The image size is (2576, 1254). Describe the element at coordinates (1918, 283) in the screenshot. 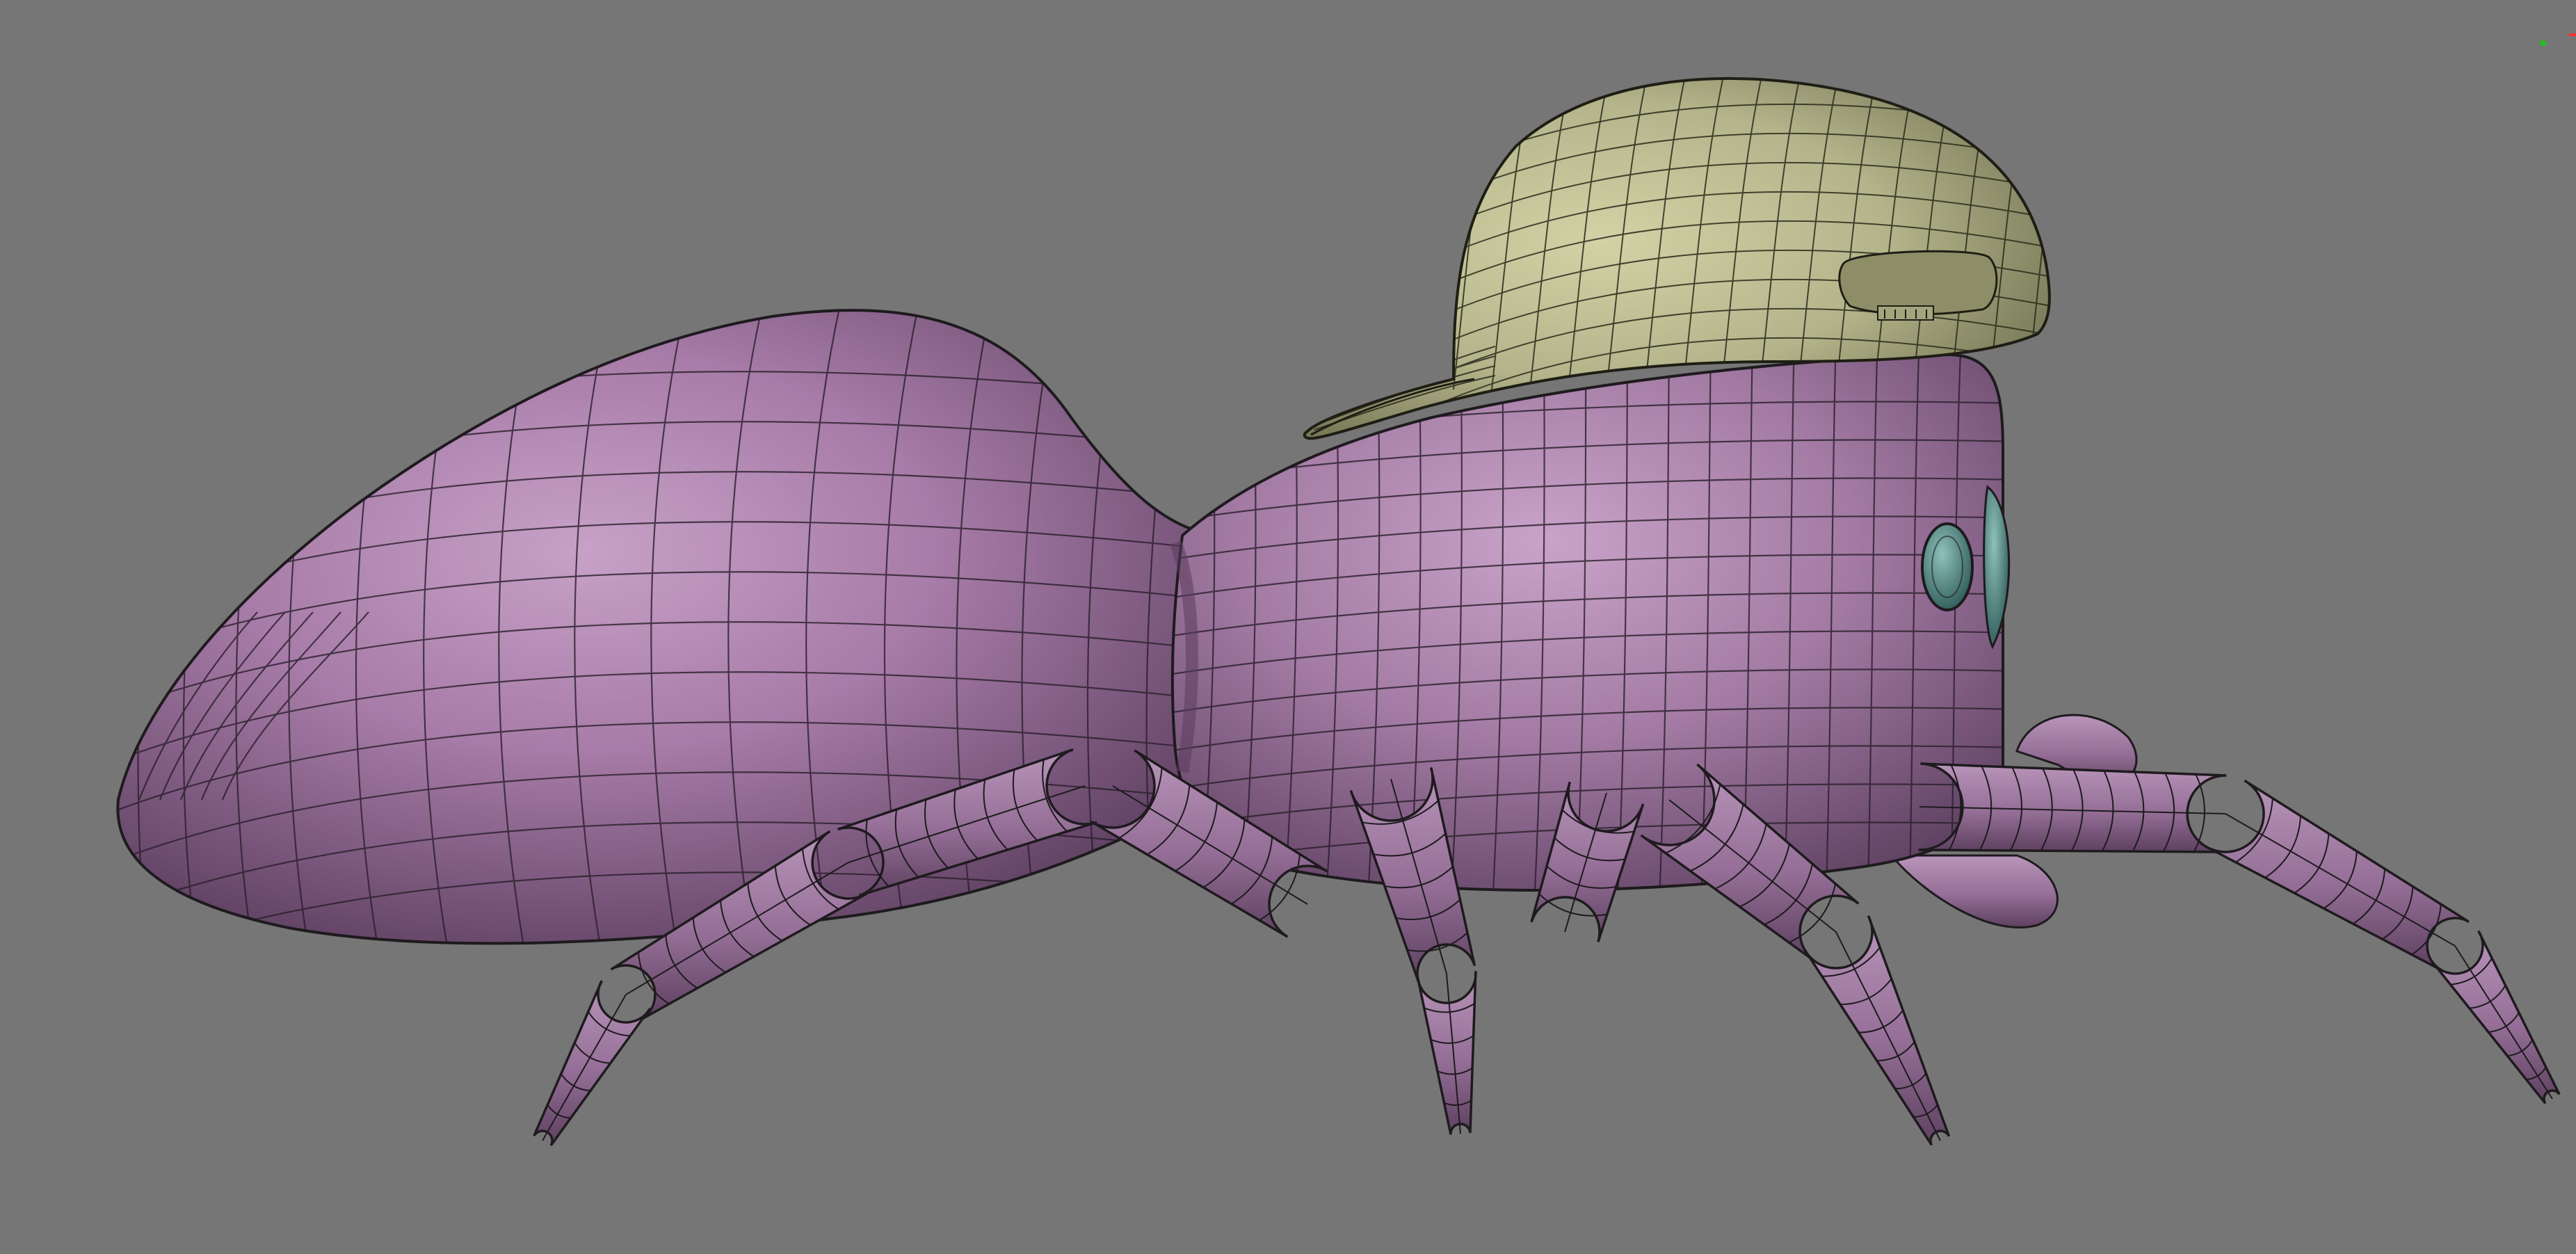

I see `cap-strap-opening` at that location.